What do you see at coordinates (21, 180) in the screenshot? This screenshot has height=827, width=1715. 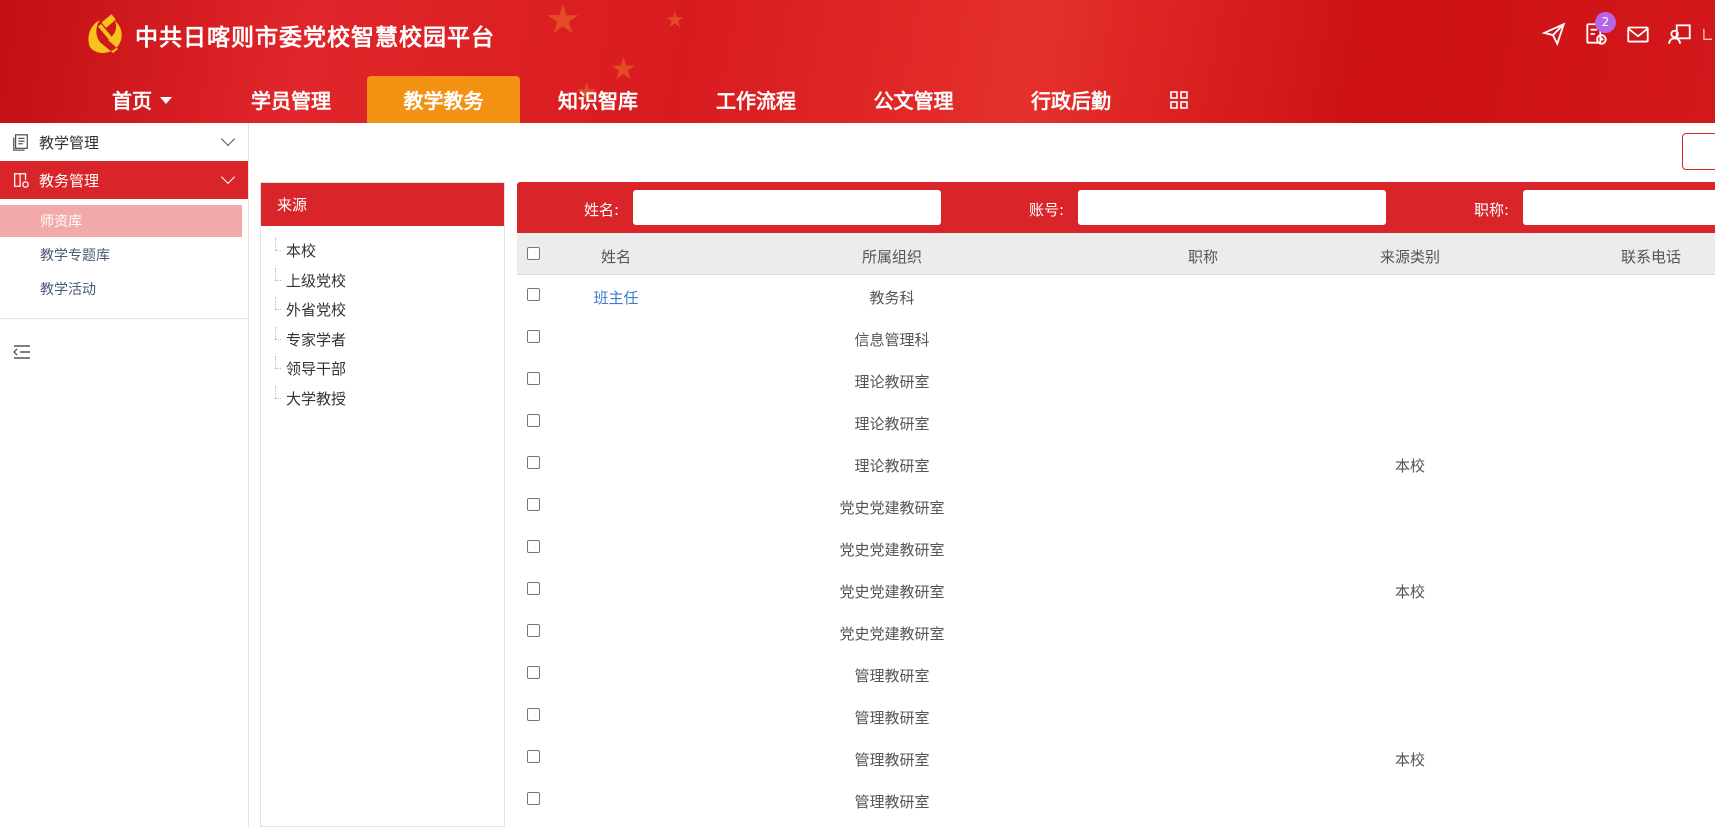 I see `book-settings-icon` at bounding box center [21, 180].